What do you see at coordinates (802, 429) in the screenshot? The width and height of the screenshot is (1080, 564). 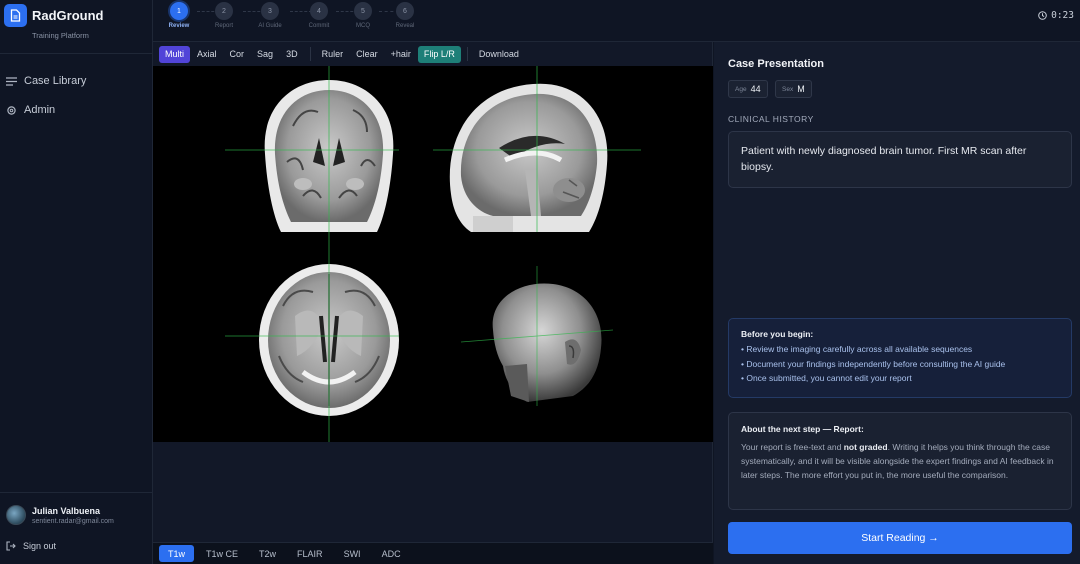 I see `next-step-title: About the next step — Report:` at bounding box center [802, 429].